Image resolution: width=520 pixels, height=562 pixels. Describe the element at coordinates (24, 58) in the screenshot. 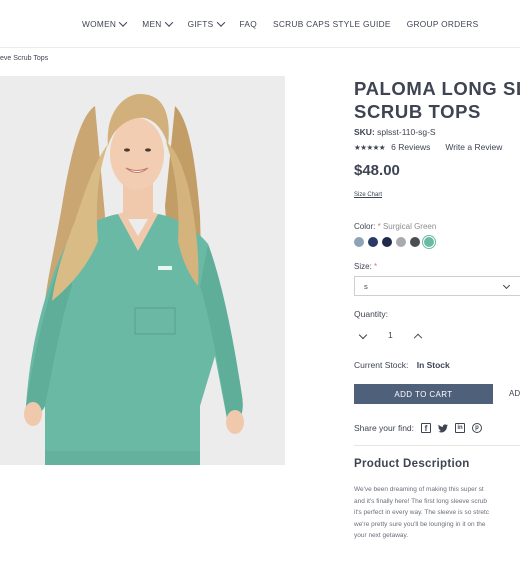

I see `breadcrumb: eve Scrub Tops` at that location.